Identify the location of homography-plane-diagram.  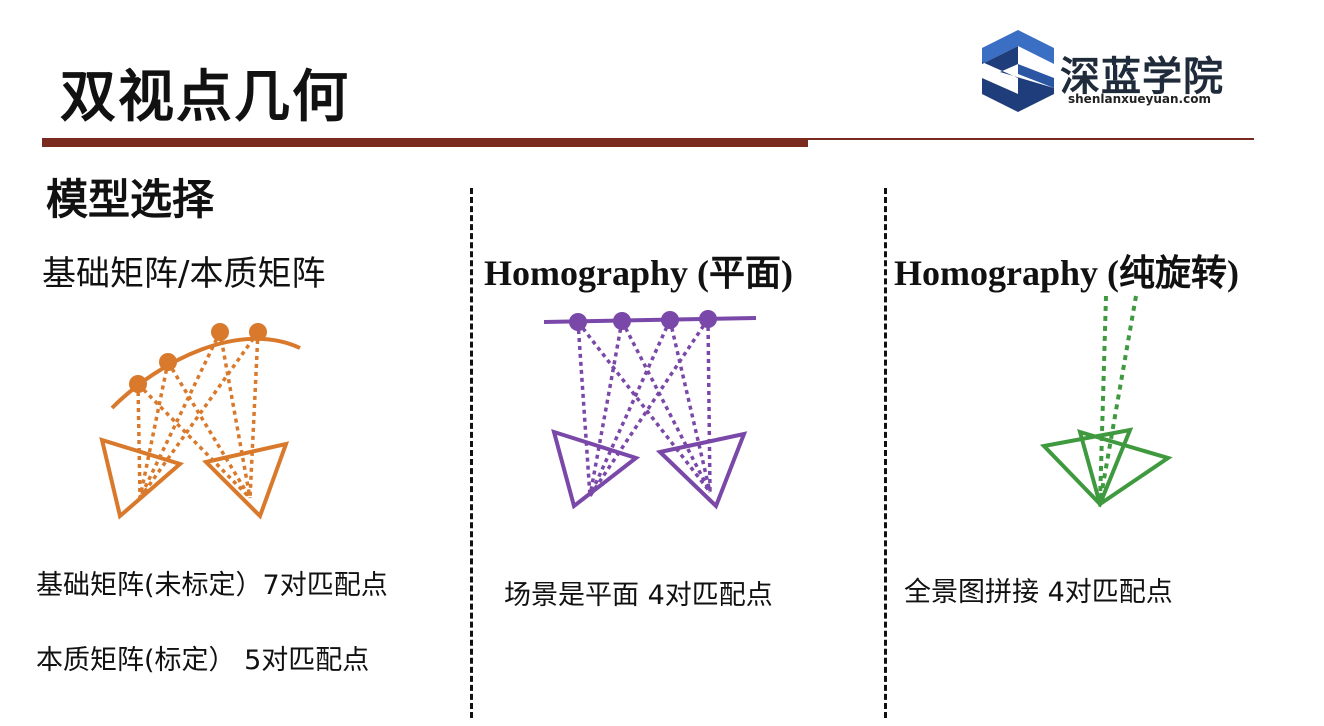
(650, 410).